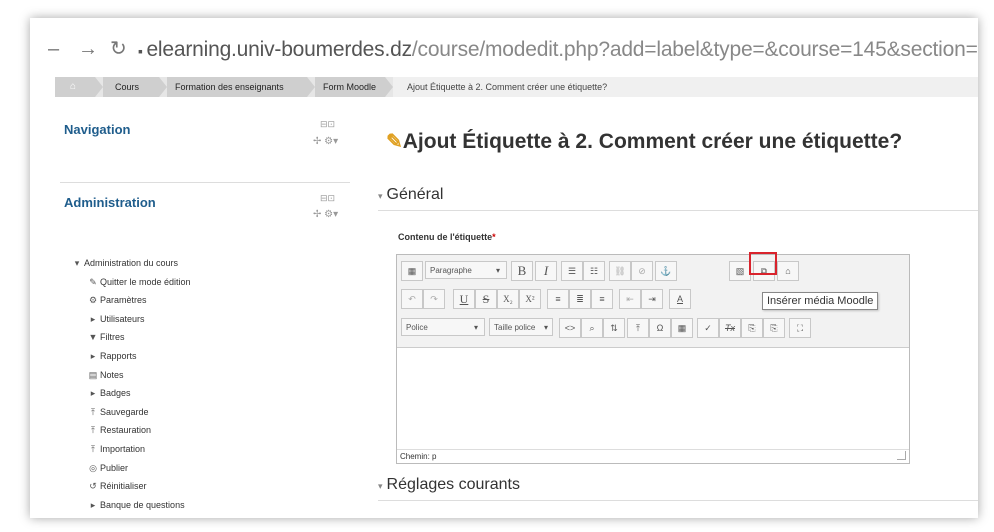 This screenshot has width=994, height=532. What do you see at coordinates (464, 299) in the screenshot?
I see `underline-button: U` at bounding box center [464, 299].